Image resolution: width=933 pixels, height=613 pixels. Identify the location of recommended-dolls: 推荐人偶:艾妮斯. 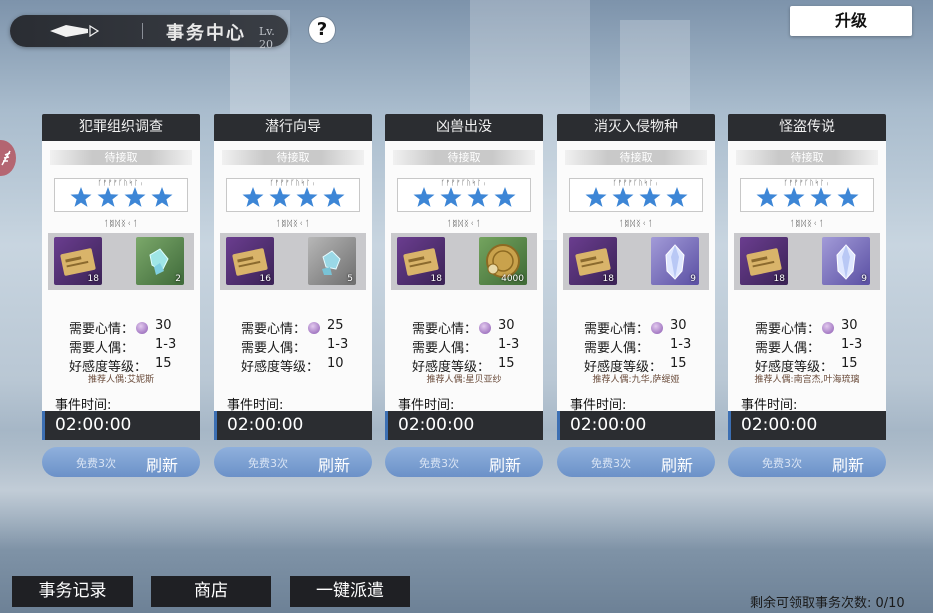
(121, 380).